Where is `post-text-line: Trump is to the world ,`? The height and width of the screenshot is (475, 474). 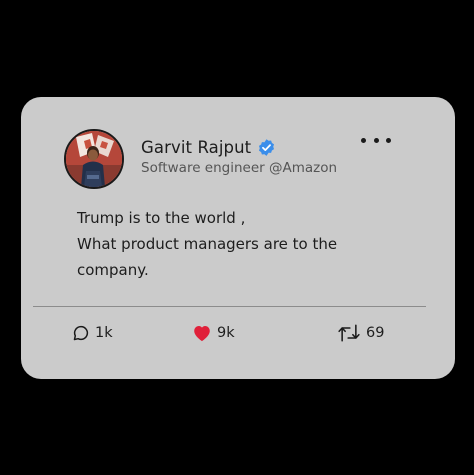
post-text-line: Trump is to the world , is located at coordinates (161, 218).